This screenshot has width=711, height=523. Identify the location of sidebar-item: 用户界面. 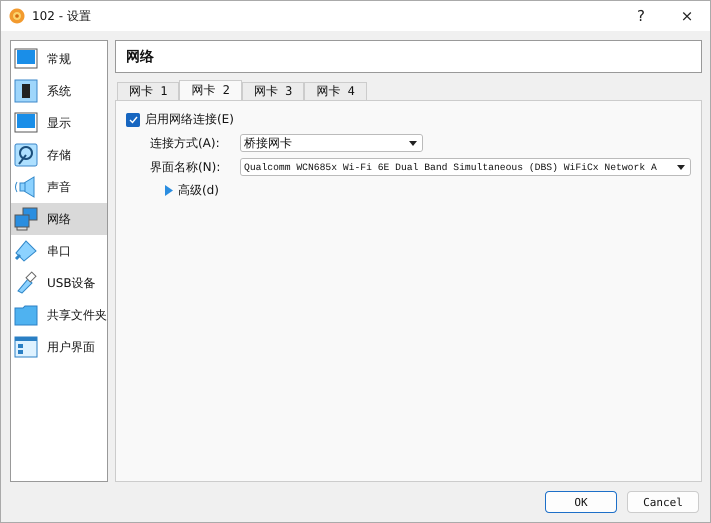
(59, 347).